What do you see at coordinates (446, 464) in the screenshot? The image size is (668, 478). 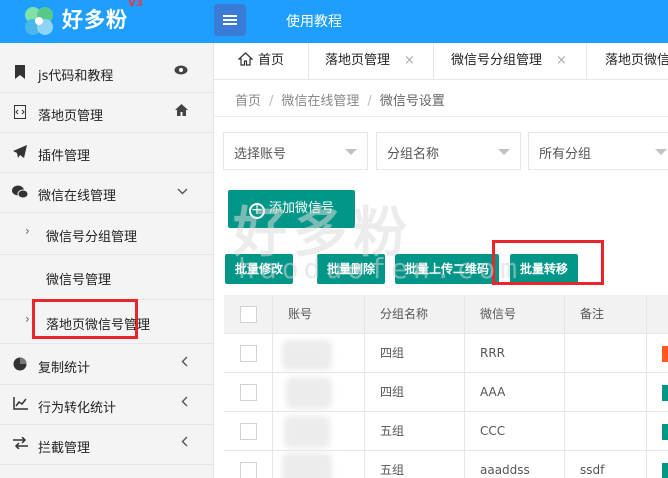 I see `table-row: 五组 aaaddss ssdf` at bounding box center [446, 464].